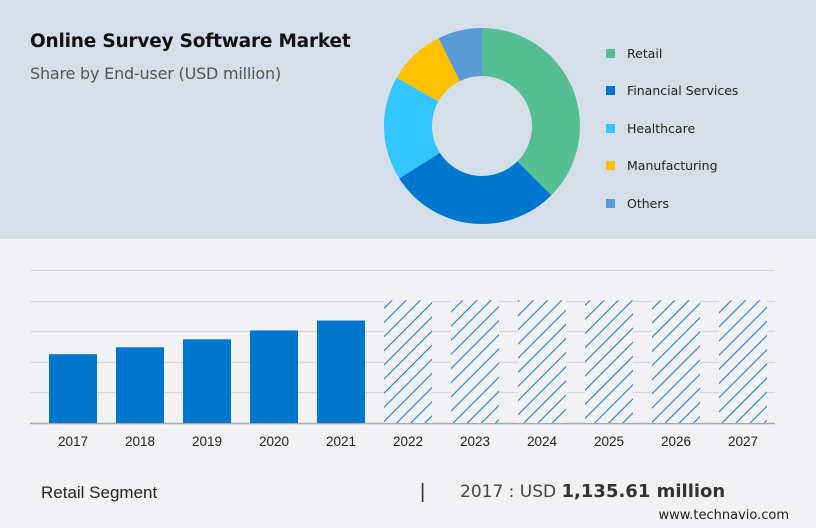  I want to click on forecast-bar-2027, so click(743, 361).